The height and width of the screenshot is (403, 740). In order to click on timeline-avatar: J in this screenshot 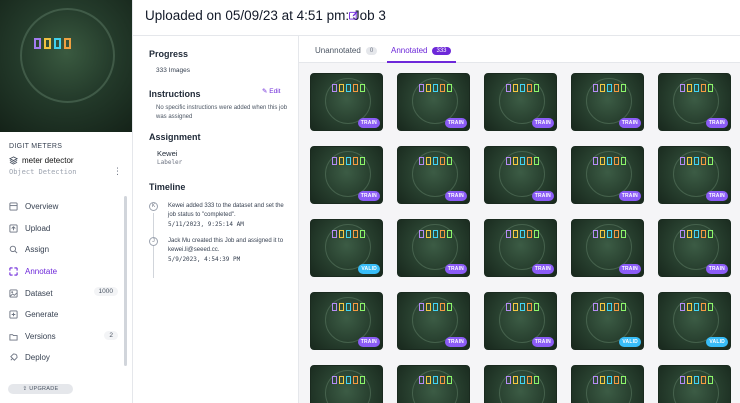, I will do `click(153, 241)`.